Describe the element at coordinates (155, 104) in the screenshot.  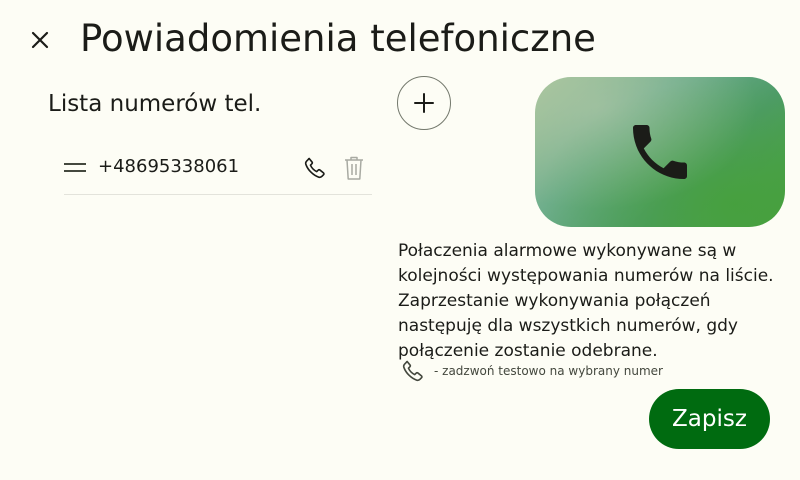
I see `phone-list-title: Lista numerów tel.` at that location.